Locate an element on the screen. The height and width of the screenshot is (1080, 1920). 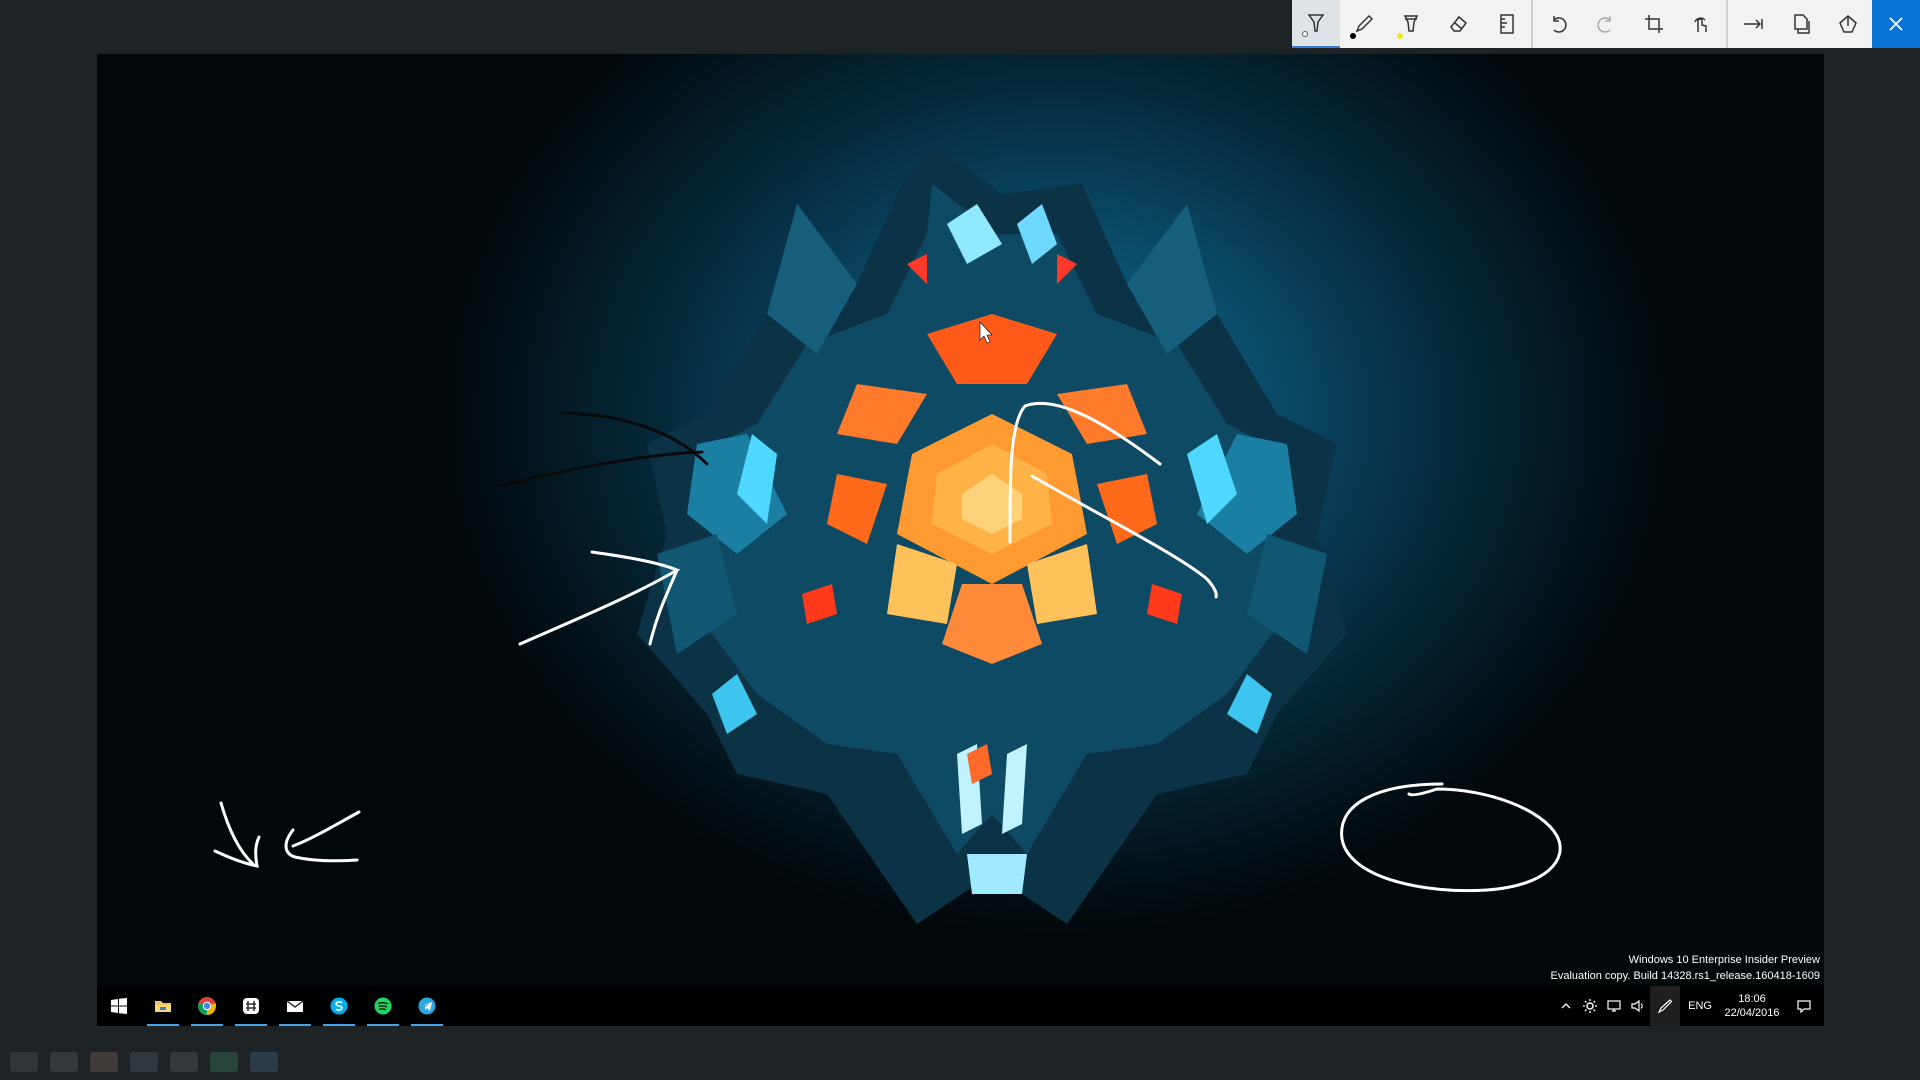
spotify-icon is located at coordinates (383, 1006).